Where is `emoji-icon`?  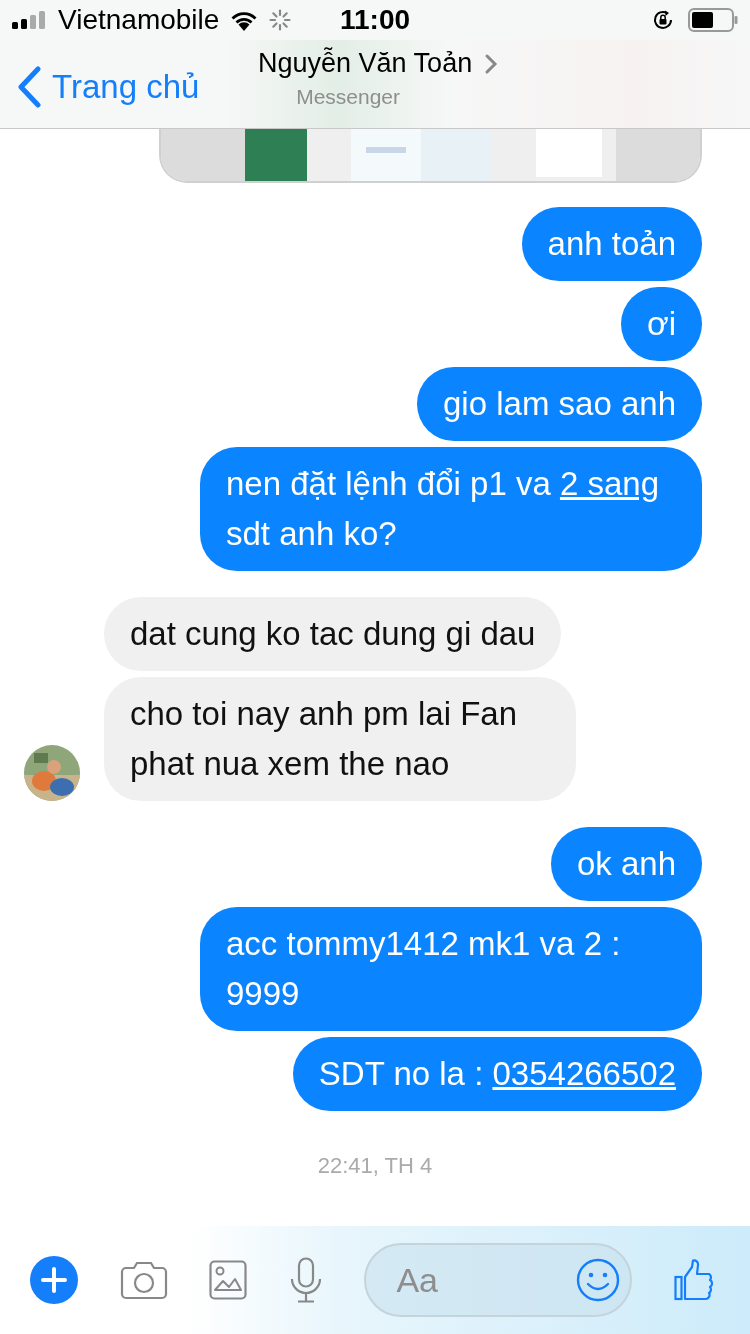 emoji-icon is located at coordinates (598, 1280).